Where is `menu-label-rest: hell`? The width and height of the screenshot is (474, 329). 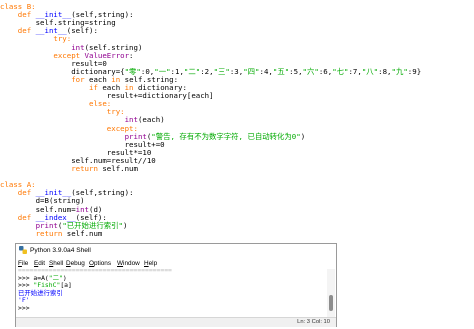
menu-label-rest: hell is located at coordinates (58, 263).